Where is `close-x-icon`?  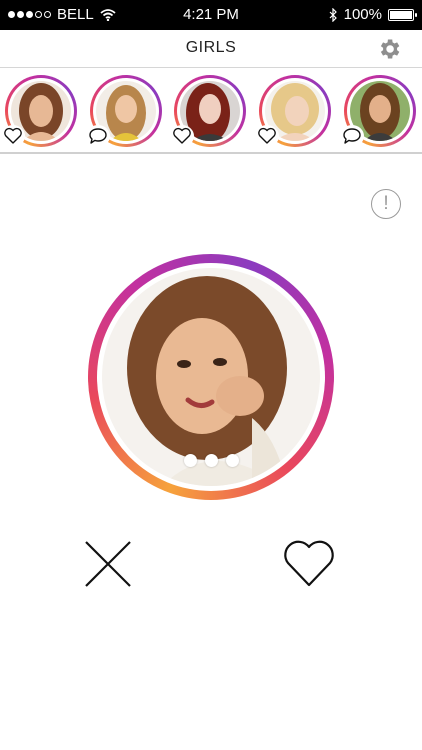
close-x-icon is located at coordinates (108, 564).